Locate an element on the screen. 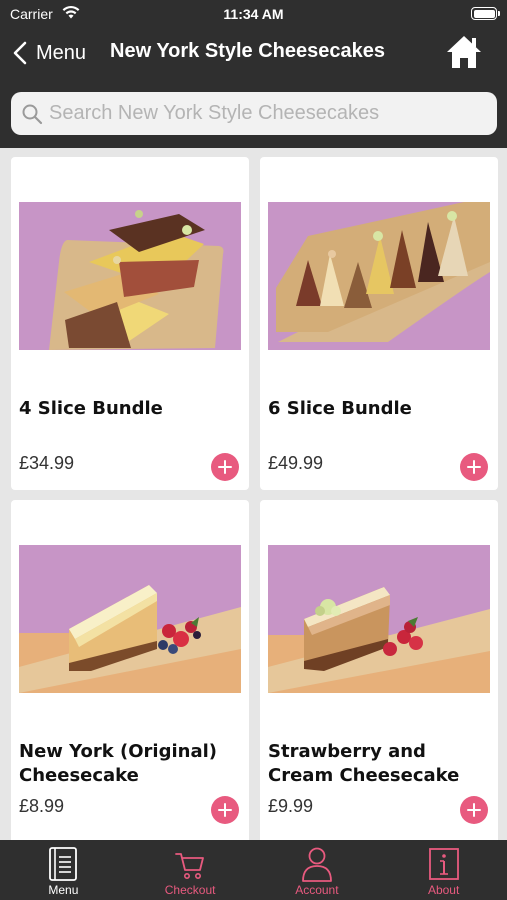 The height and width of the screenshot is (900, 507). tab-account: Account is located at coordinates (317, 870).